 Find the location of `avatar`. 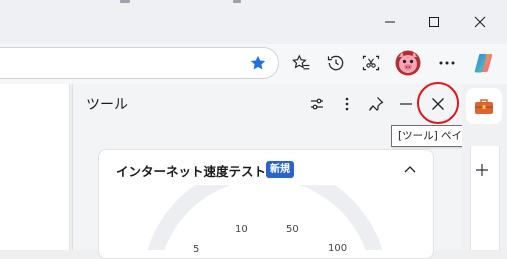

avatar is located at coordinates (408, 63).